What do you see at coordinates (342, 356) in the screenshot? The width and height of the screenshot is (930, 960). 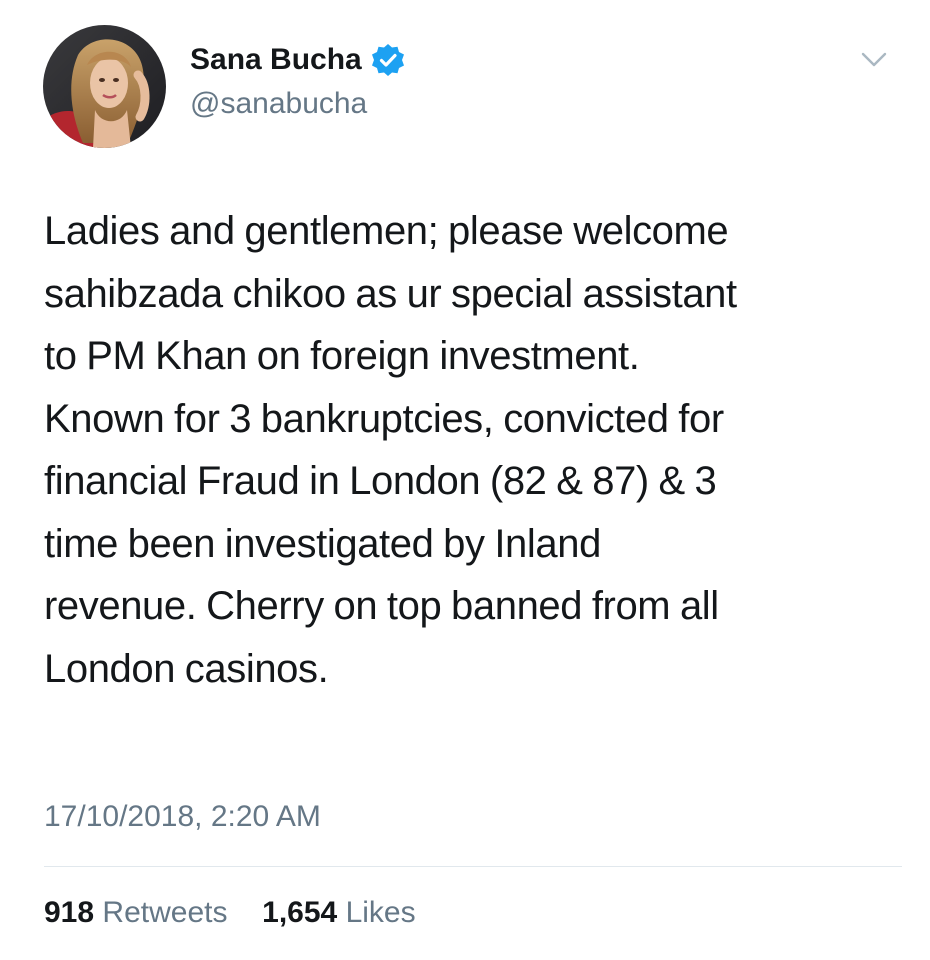 I see `tweet-text-line: to PM Khan on foreign investment.` at bounding box center [342, 356].